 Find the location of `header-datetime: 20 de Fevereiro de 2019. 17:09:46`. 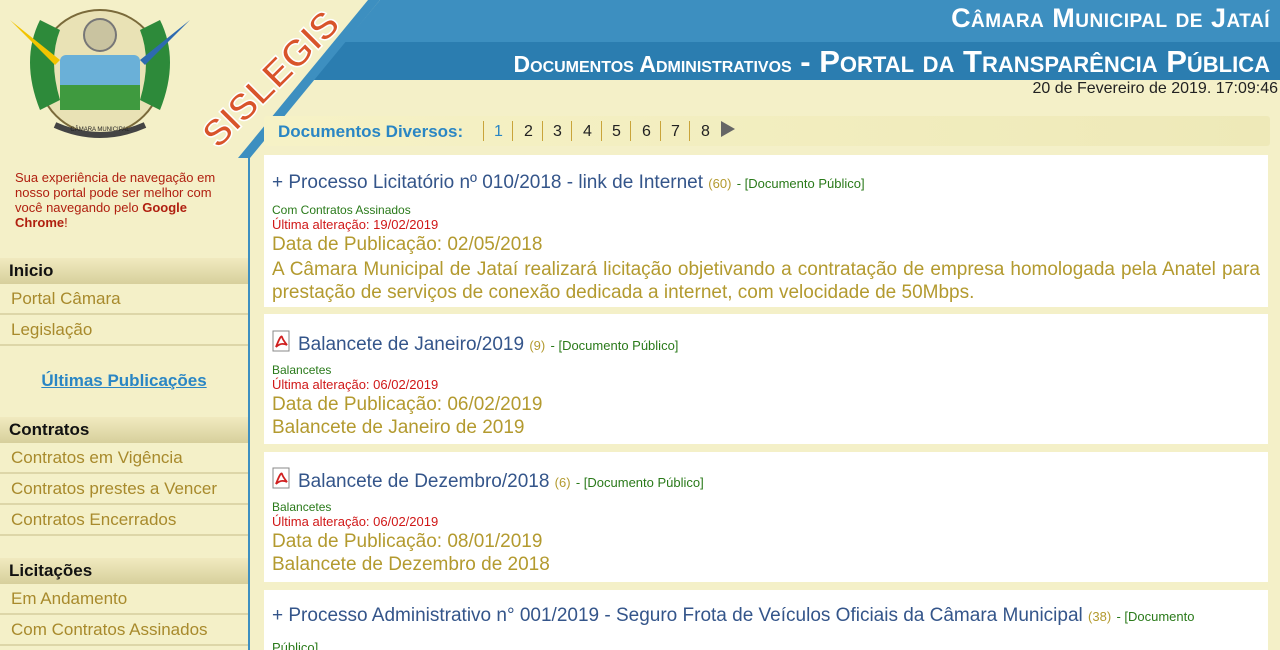

header-datetime: 20 de Fevereiro de 2019. 17:09:46 is located at coordinates (1155, 88).